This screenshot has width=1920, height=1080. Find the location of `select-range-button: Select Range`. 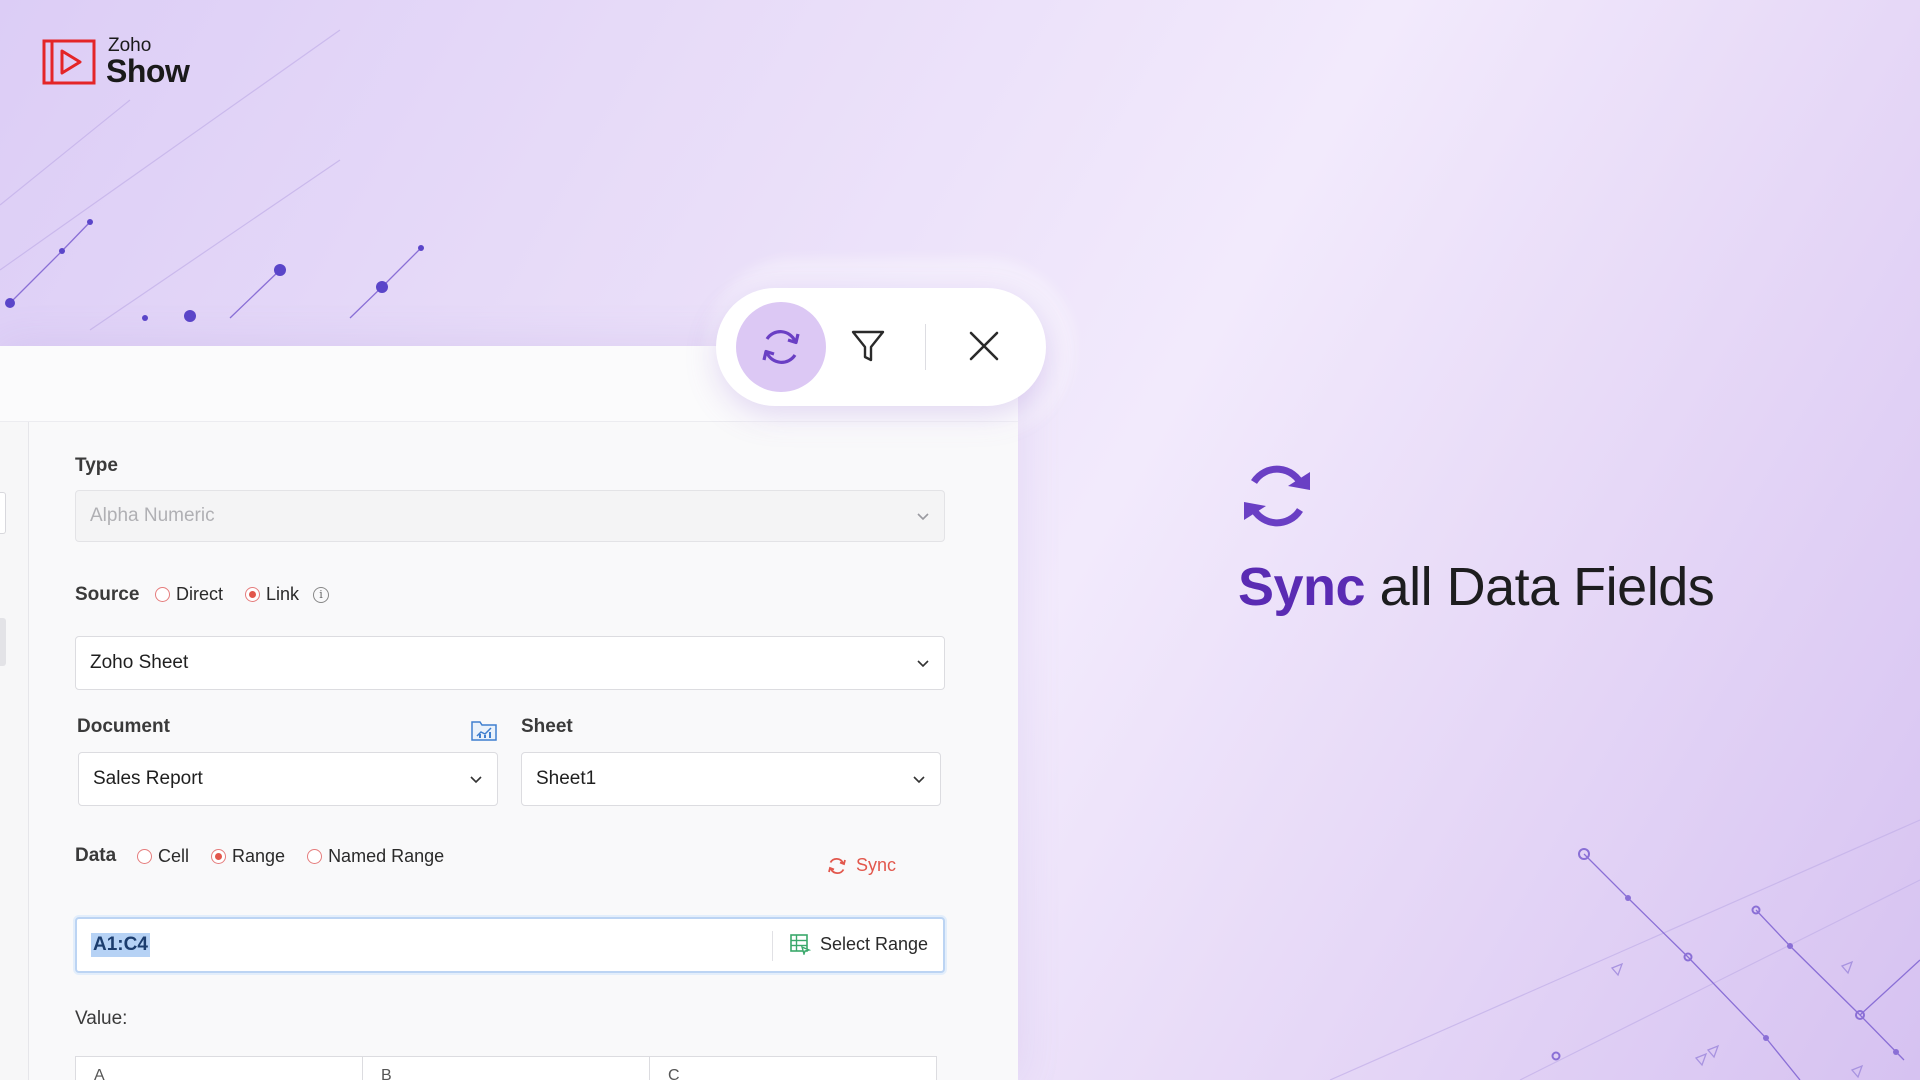

select-range-button: Select Range is located at coordinates (858, 944).